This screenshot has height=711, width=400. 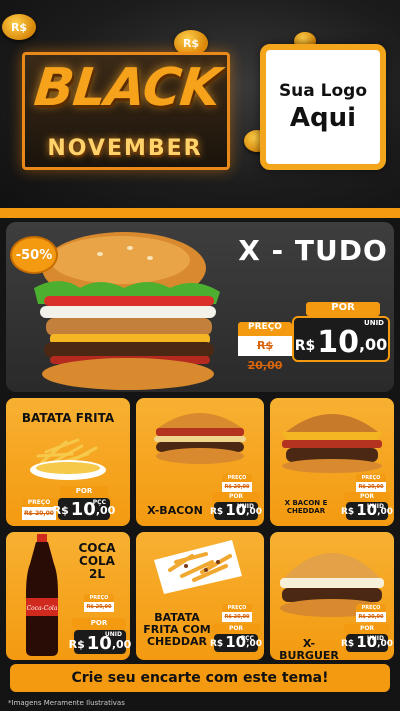 What do you see at coordinates (127, 88) in the screenshot?
I see `title-black: BLACK` at bounding box center [127, 88].